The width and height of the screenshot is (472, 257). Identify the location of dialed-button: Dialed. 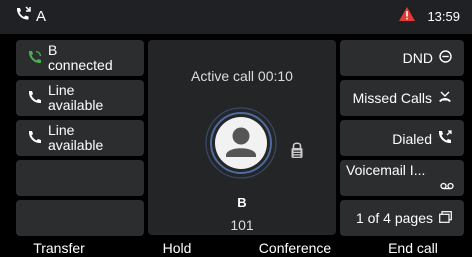
(402, 138).